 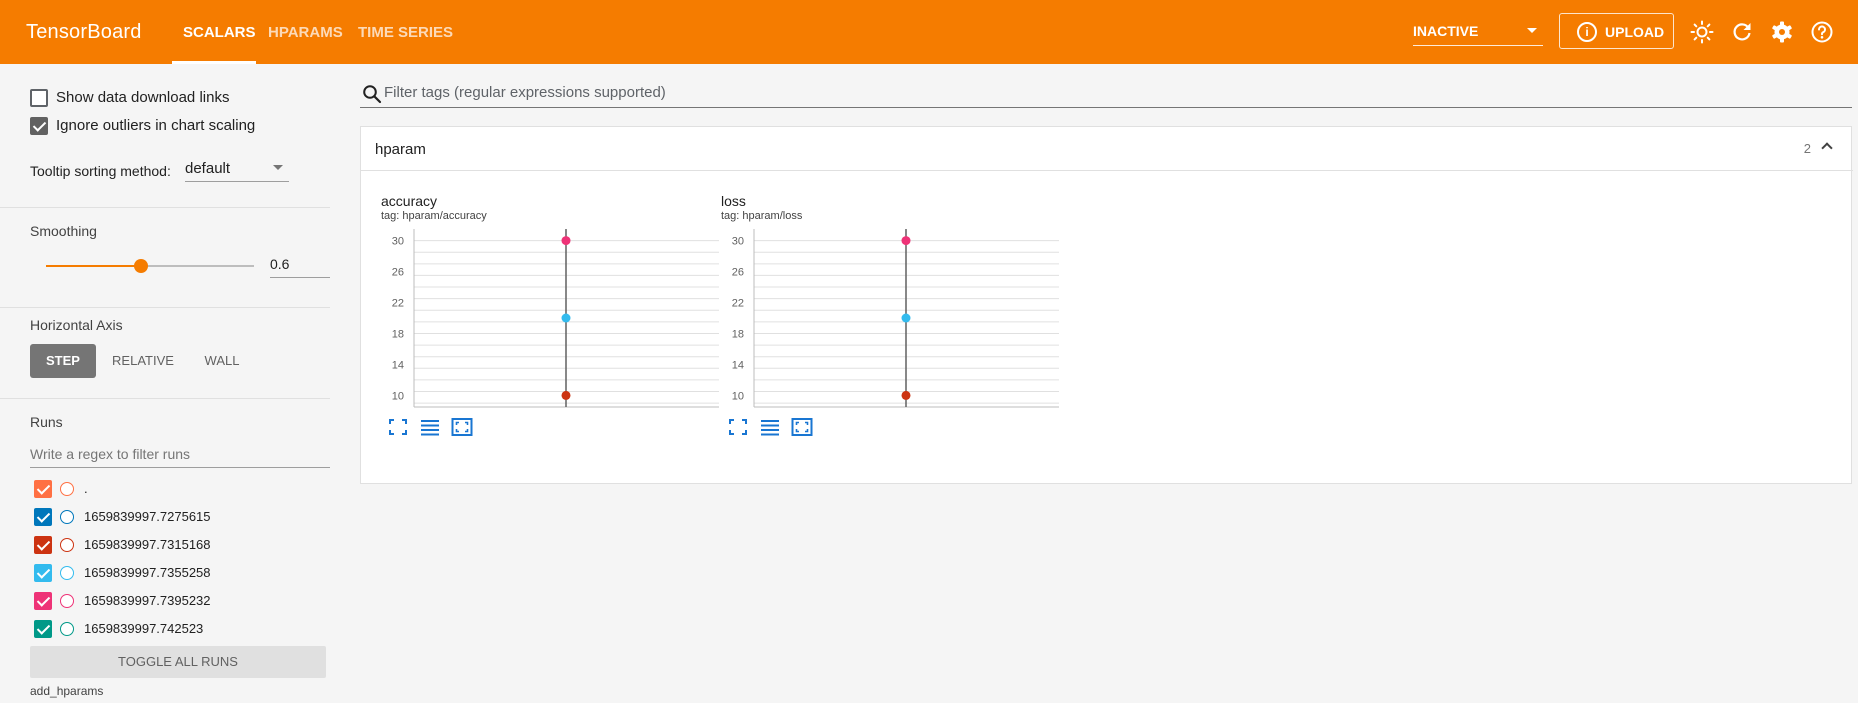 I want to click on ignore-outliers-checkbox, so click(x=39, y=126).